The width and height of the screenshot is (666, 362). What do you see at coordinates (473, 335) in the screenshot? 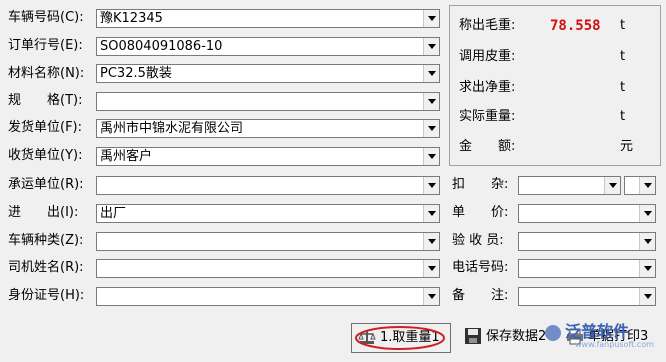
I see `save-icon` at bounding box center [473, 335].